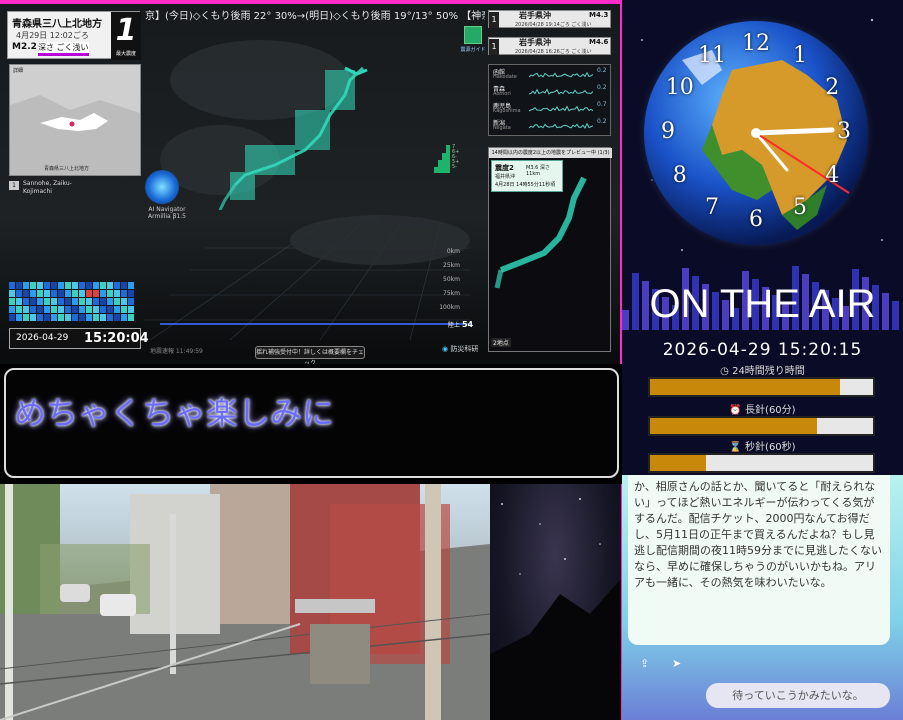  I want to click on progress-label-min: ⏰ 長針(60分), so click(762, 408).